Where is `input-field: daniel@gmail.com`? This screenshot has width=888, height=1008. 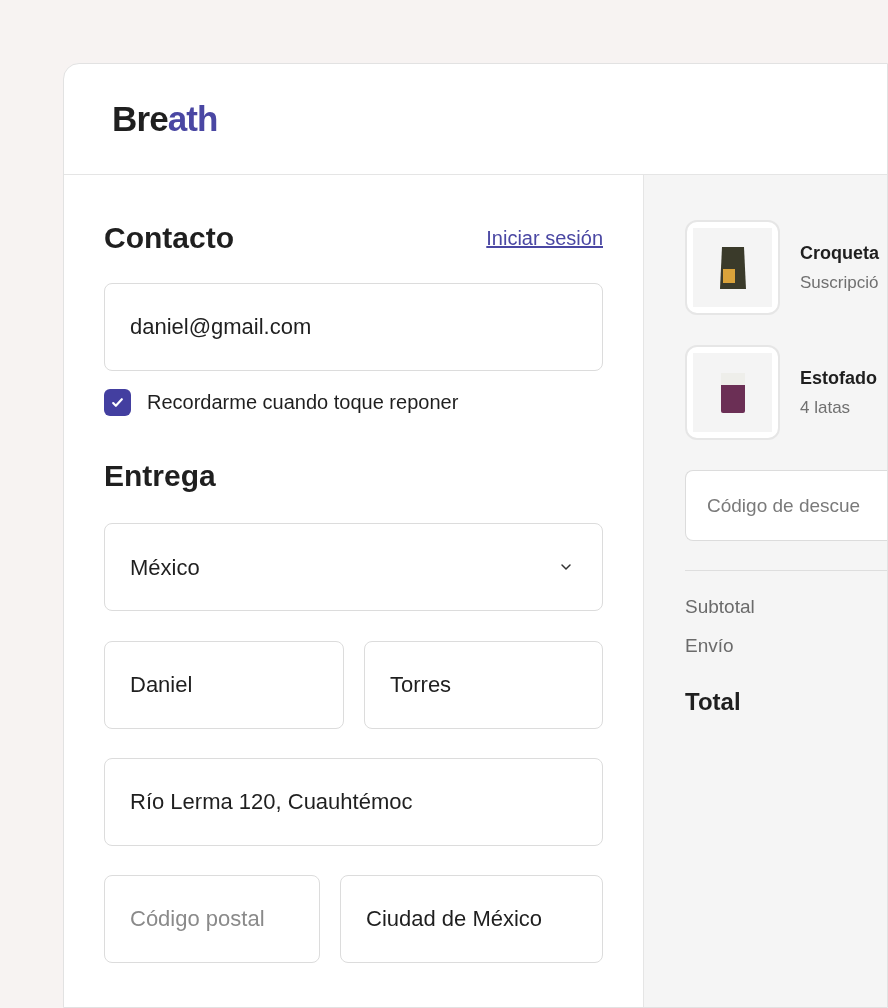
input-field: daniel@gmail.com is located at coordinates (353, 327).